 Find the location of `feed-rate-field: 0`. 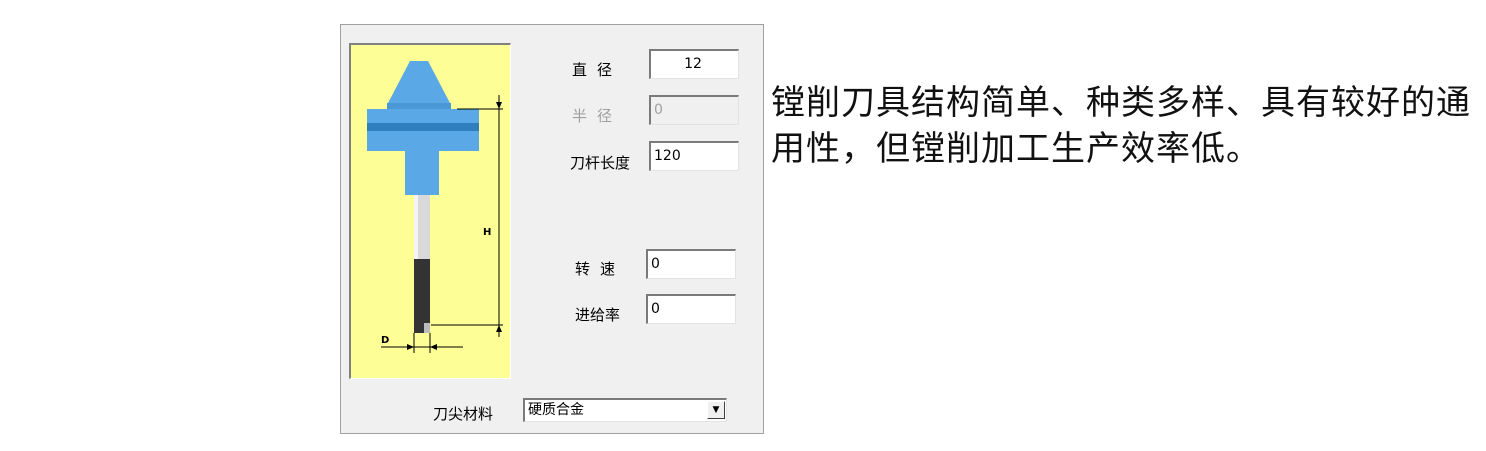

feed-rate-field: 0 is located at coordinates (691, 309).